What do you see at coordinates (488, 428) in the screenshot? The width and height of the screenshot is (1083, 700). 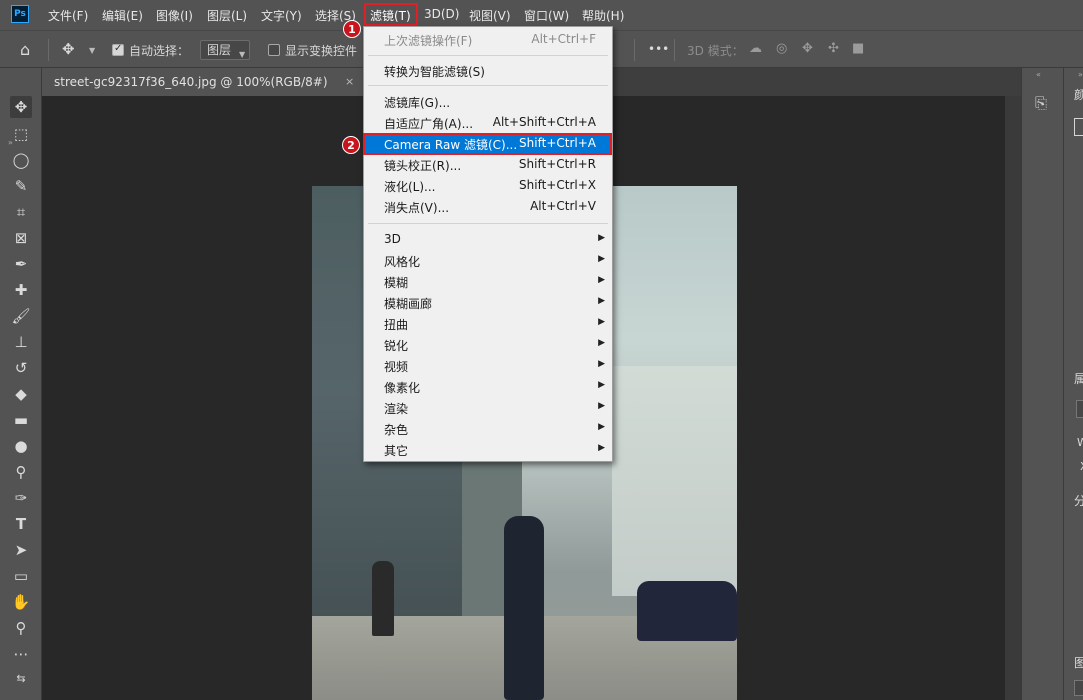 I see `menu-item-noise: 杂色 ▶` at bounding box center [488, 428].